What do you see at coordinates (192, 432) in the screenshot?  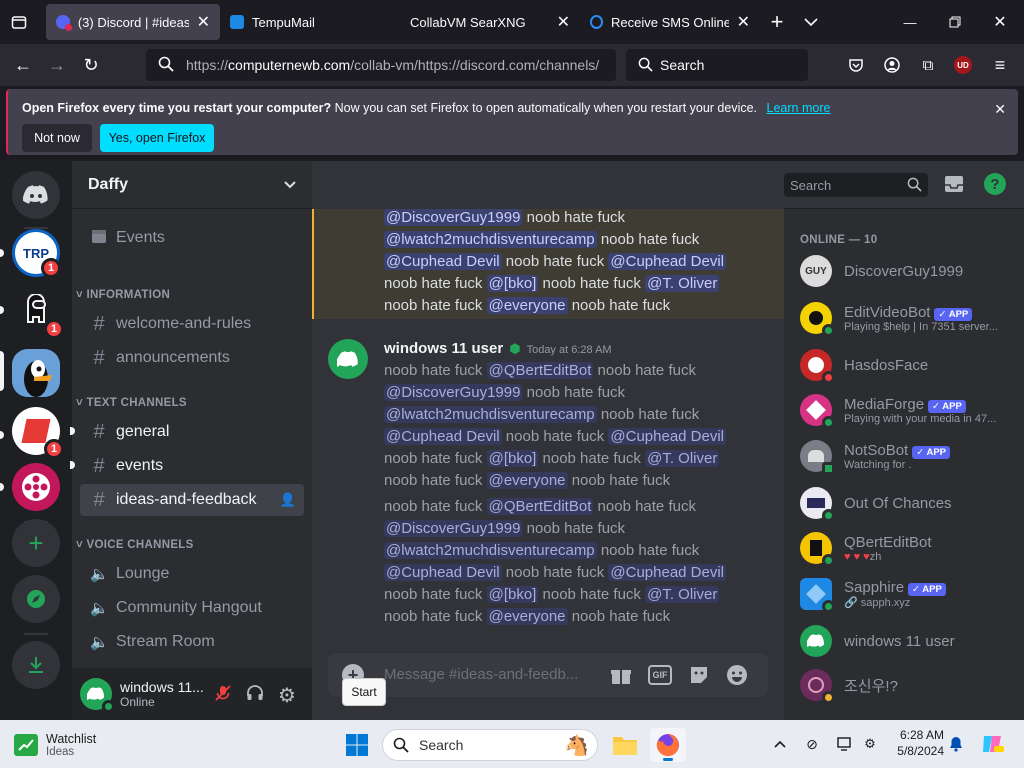 I see `channel-general: # general` at bounding box center [192, 432].